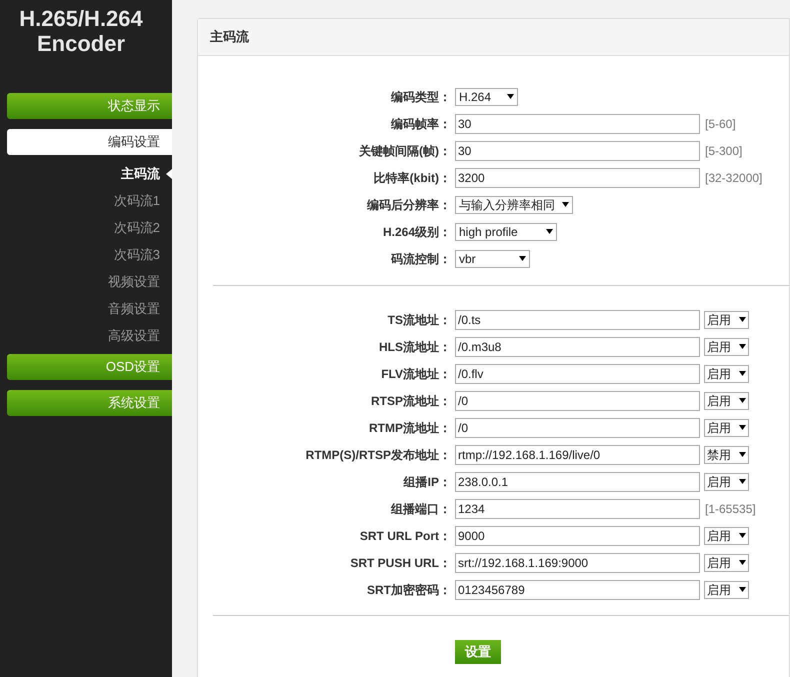  I want to click on input-field: 1234, so click(577, 508).